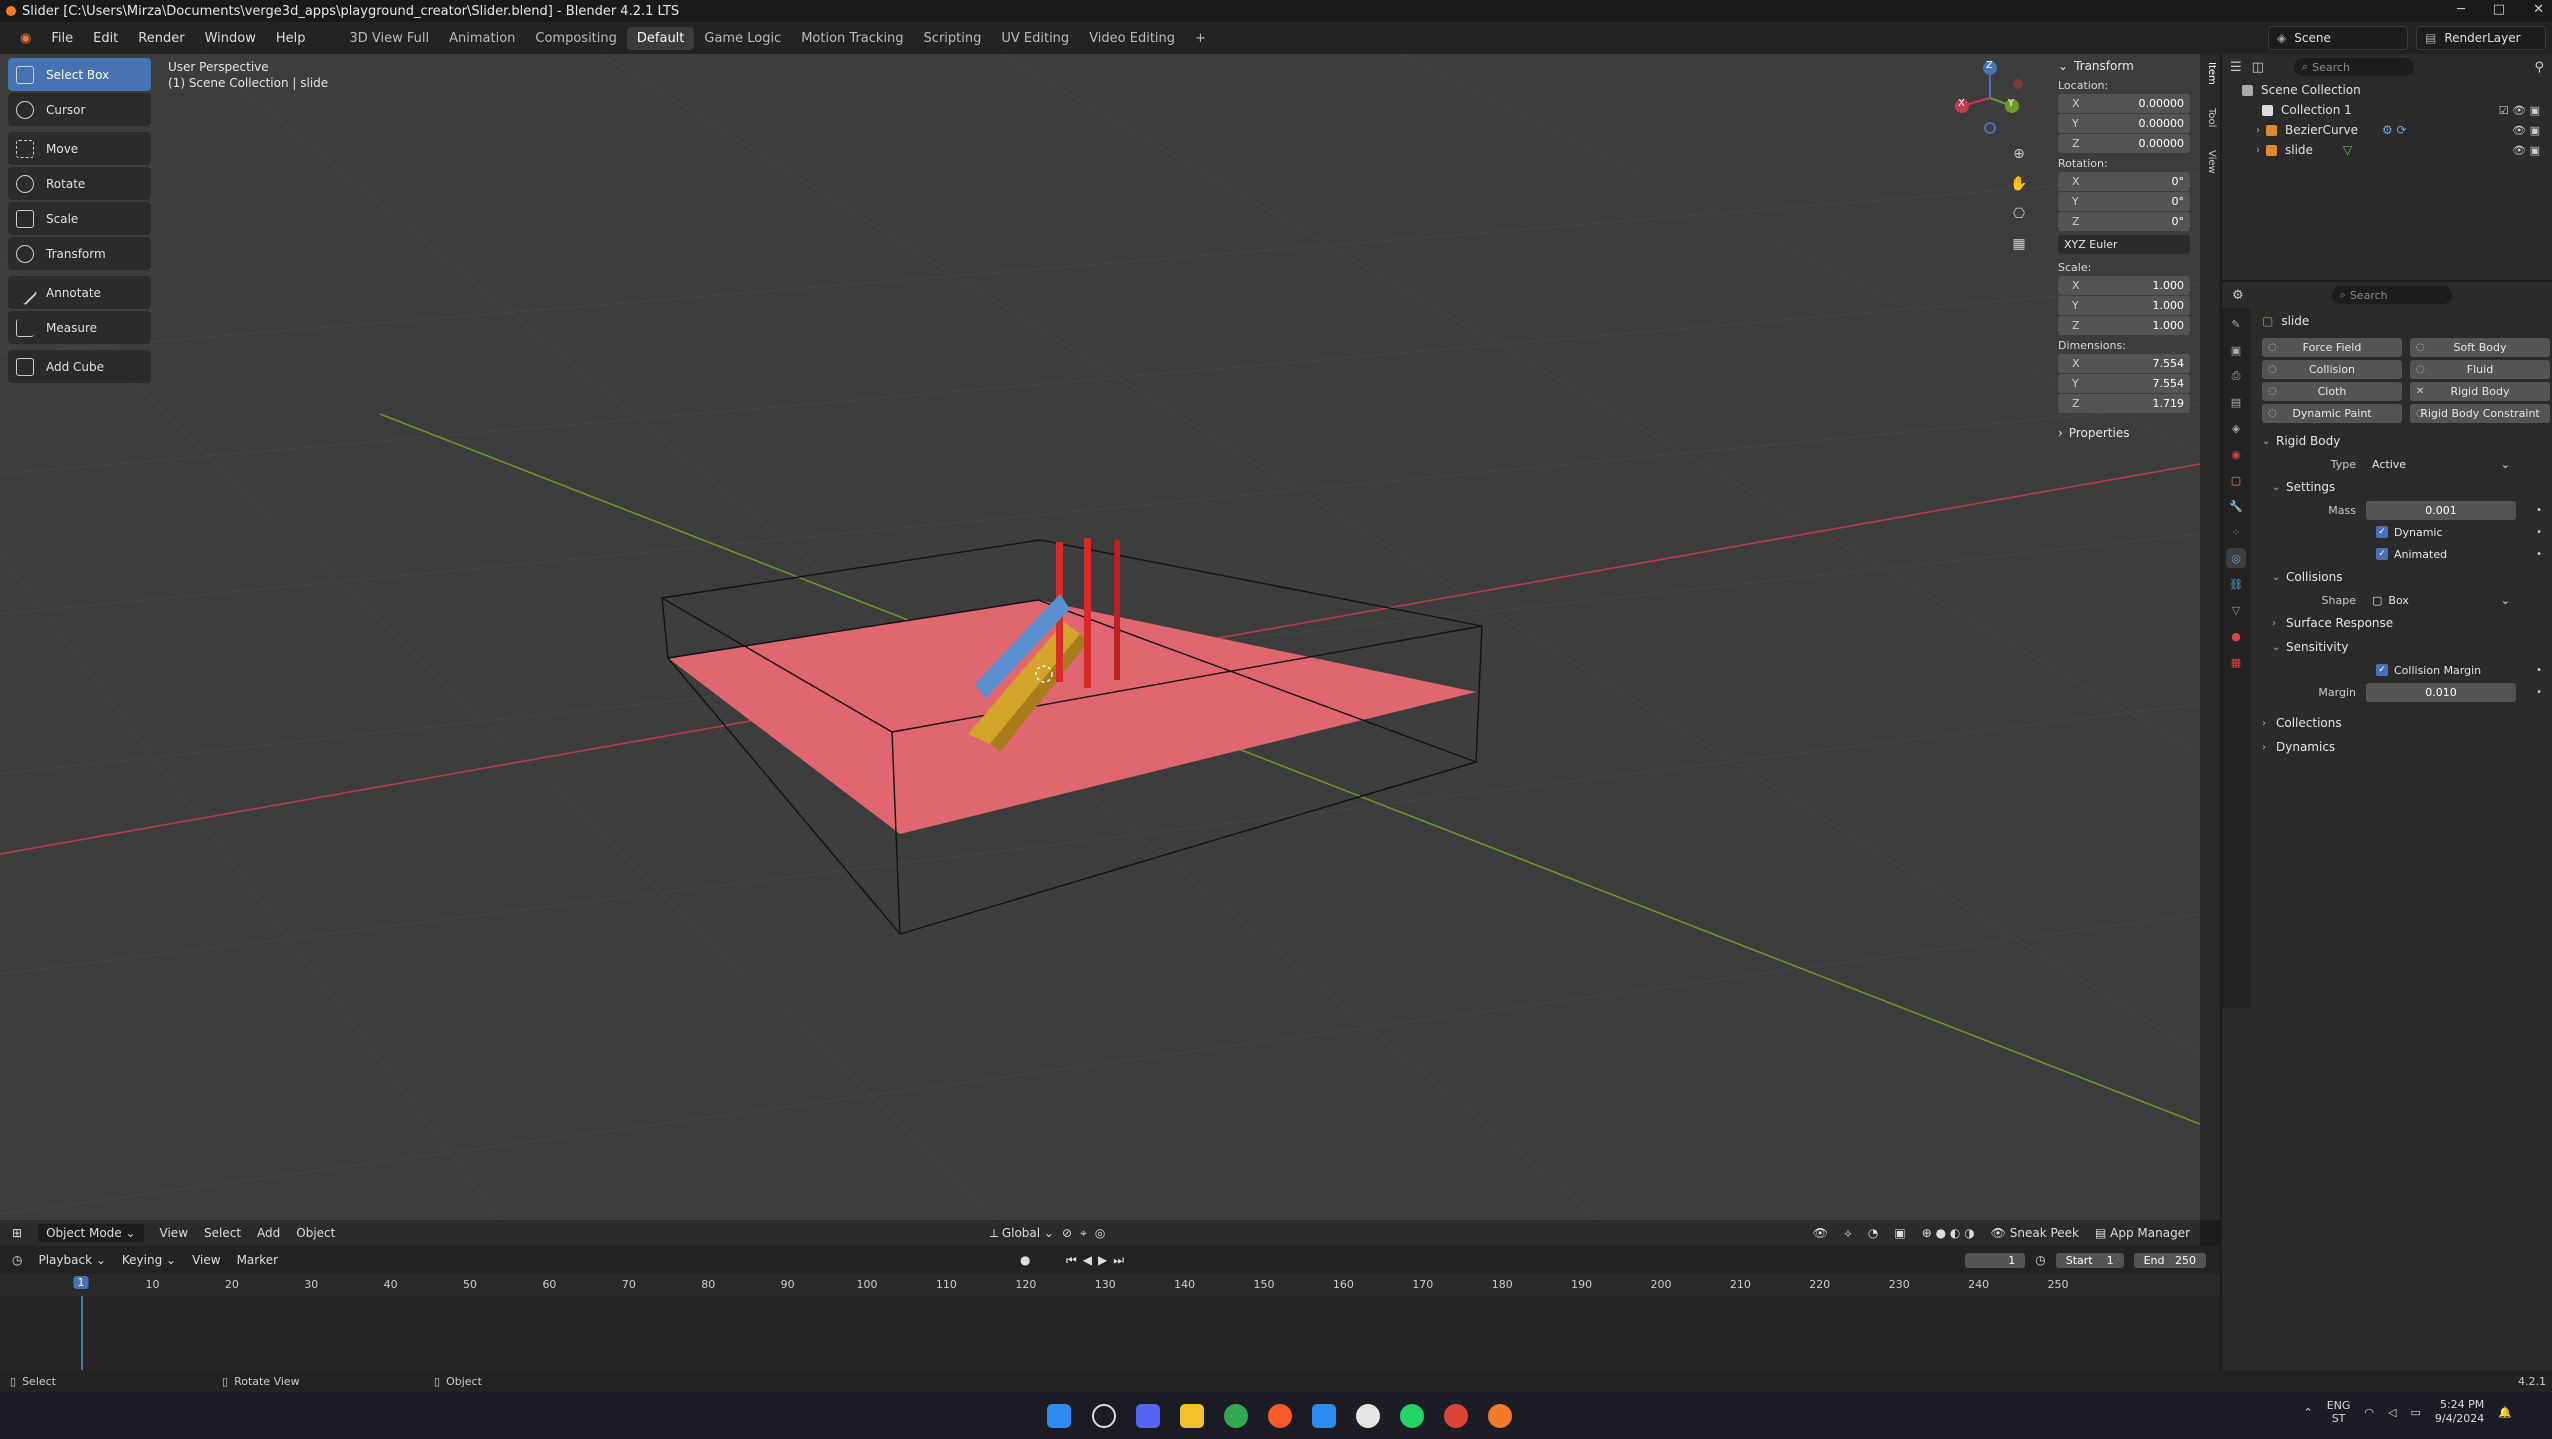 This screenshot has height=1439, width=2552. What do you see at coordinates (1059, 1416) in the screenshot?
I see `windows-start-icon` at bounding box center [1059, 1416].